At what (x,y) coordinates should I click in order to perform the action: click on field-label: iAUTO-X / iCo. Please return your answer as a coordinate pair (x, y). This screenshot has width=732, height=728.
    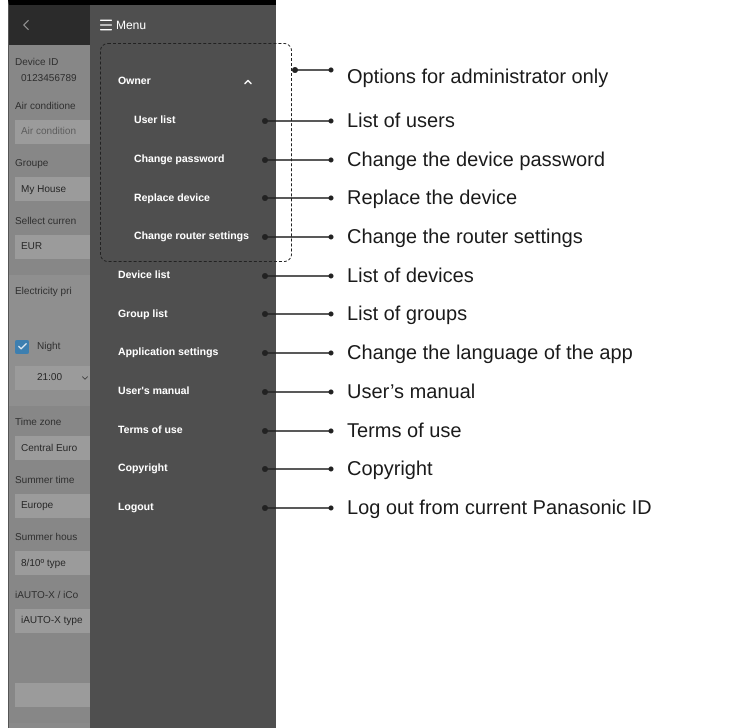
    Looking at the image, I should click on (46, 595).